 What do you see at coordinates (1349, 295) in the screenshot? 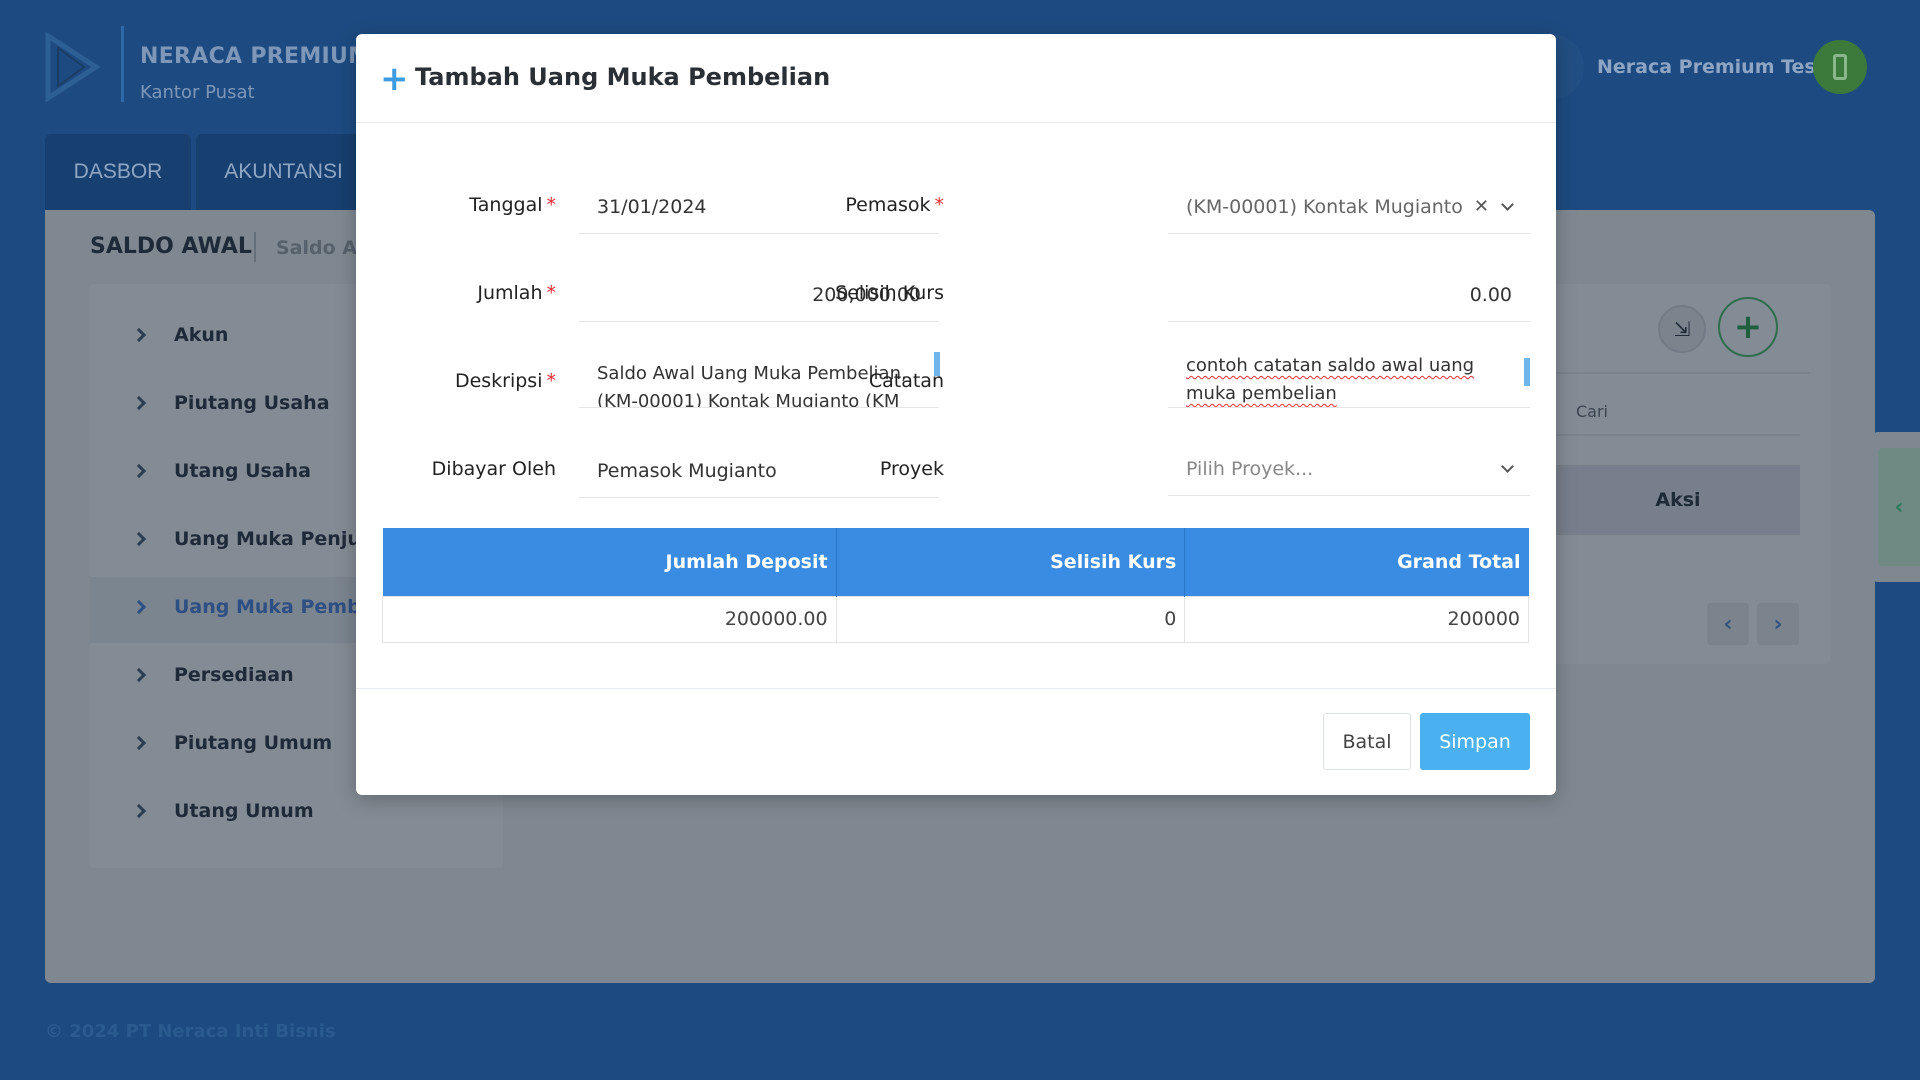
I see `selisih-kurs-input: 0.00` at bounding box center [1349, 295].